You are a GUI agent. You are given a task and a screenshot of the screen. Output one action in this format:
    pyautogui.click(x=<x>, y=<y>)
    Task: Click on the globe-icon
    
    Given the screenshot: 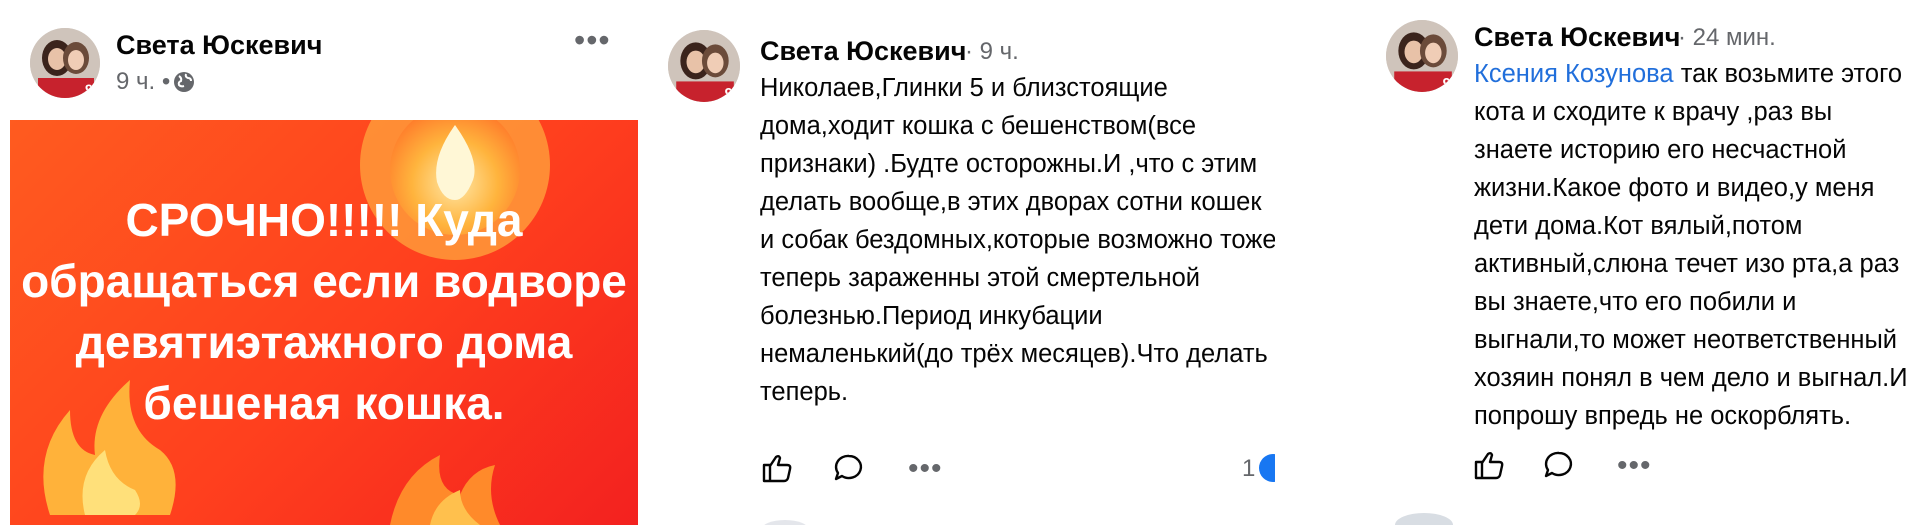 What is the action you would take?
    pyautogui.click(x=184, y=82)
    